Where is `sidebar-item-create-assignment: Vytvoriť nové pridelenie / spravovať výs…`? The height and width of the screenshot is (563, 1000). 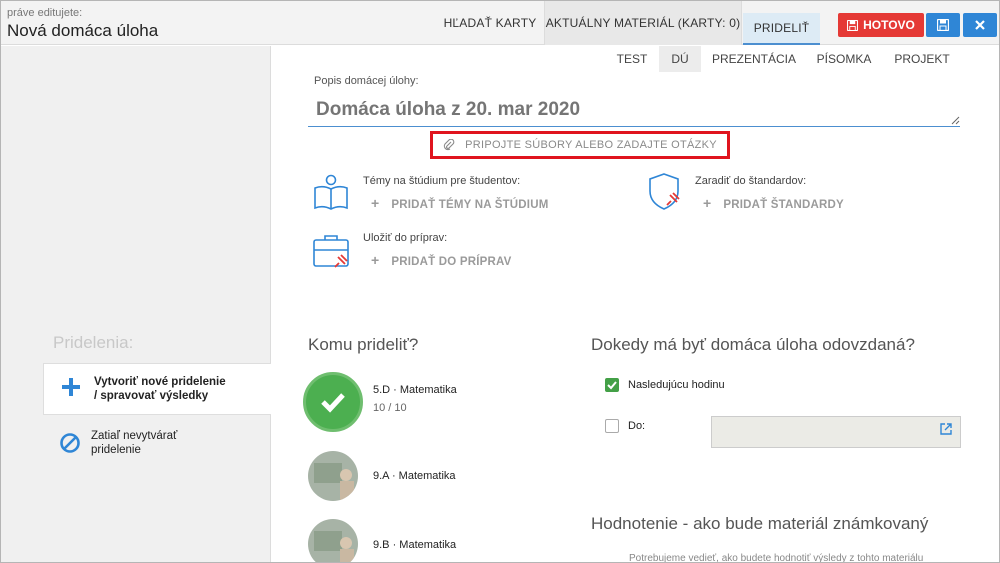
sidebar-item-create-assignment: Vytvoriť nové pridelenie / spravovať výs… is located at coordinates (157, 389).